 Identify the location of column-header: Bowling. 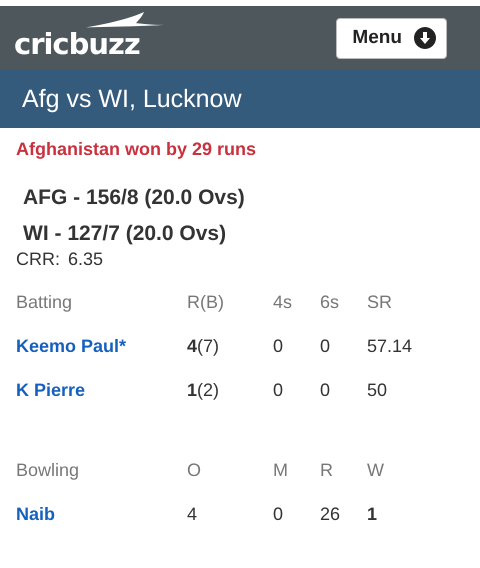
(48, 470).